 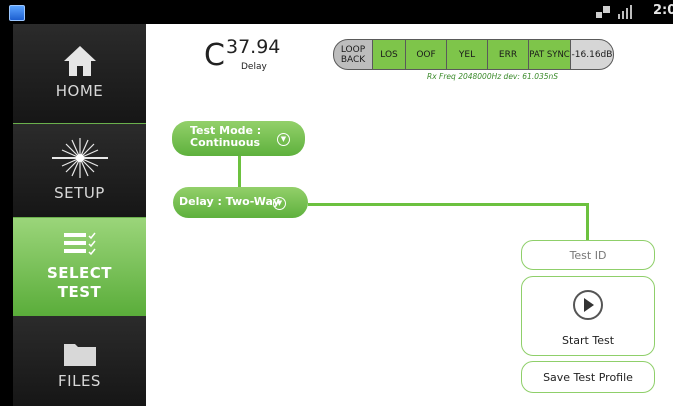 I want to click on label-line-1: SELECT, so click(x=79, y=273).